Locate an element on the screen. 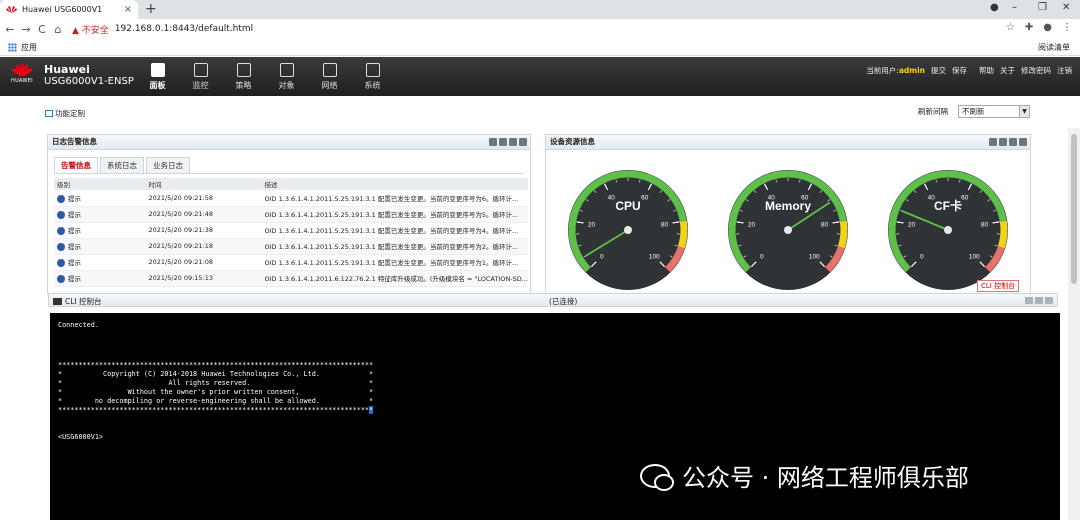 This screenshot has height=520, width=1080. nav-object: 对象 is located at coordinates (286, 76).